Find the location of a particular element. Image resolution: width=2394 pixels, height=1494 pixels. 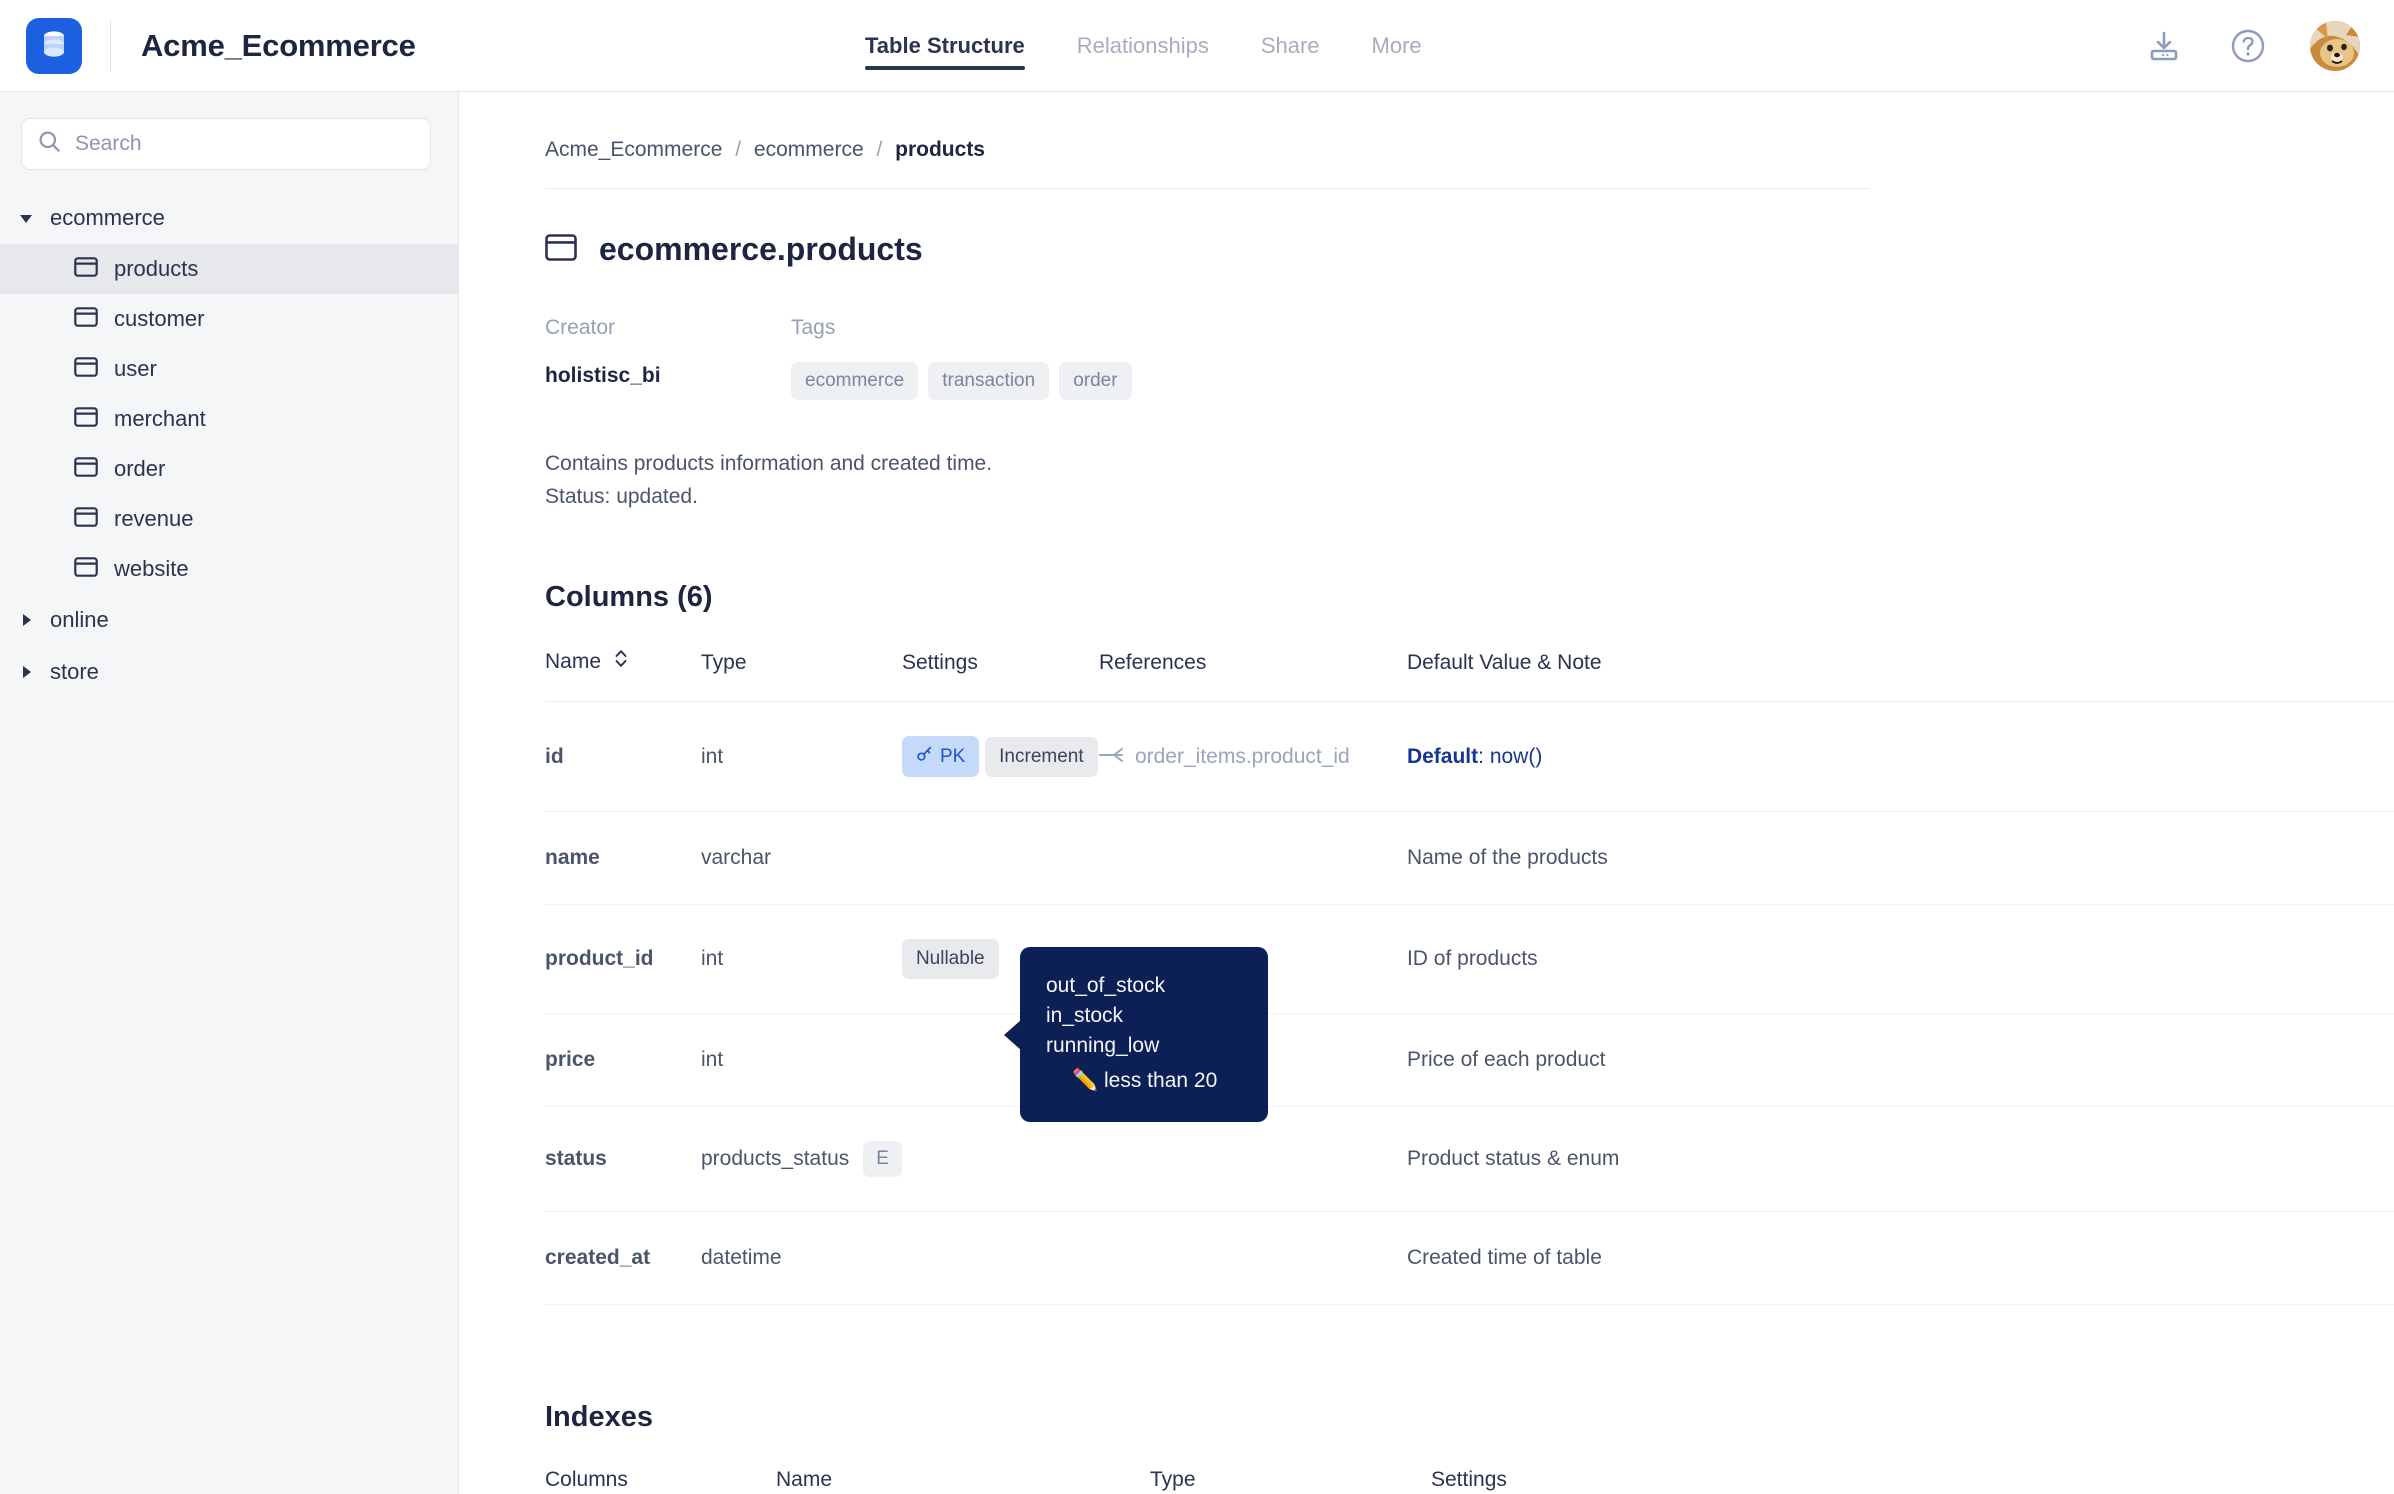

top-bar-actions is located at coordinates (2251, 46).